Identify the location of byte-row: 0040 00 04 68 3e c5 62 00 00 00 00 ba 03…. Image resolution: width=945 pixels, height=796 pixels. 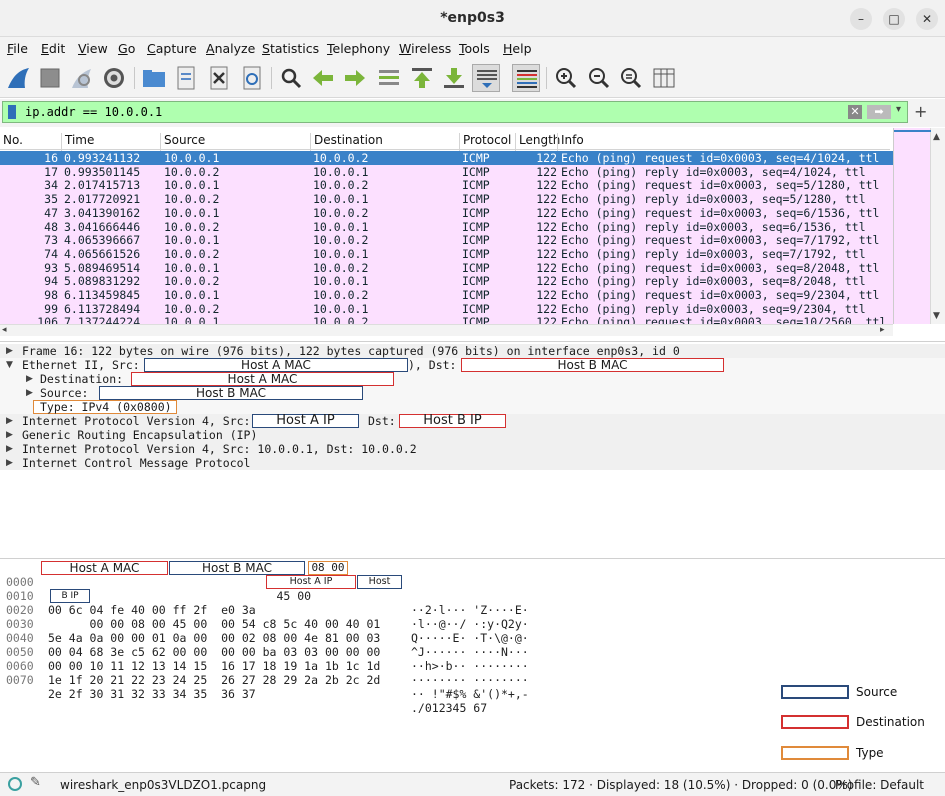
(280, 645).